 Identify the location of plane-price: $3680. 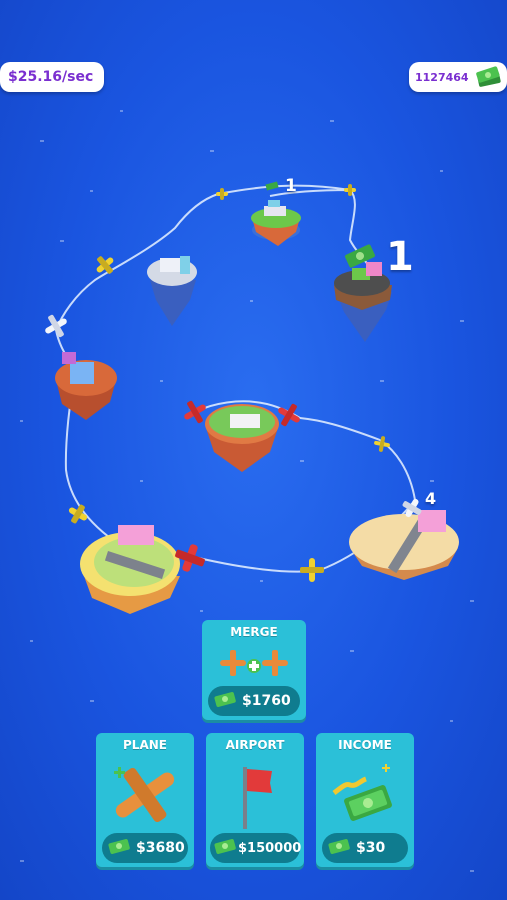
(160, 848).